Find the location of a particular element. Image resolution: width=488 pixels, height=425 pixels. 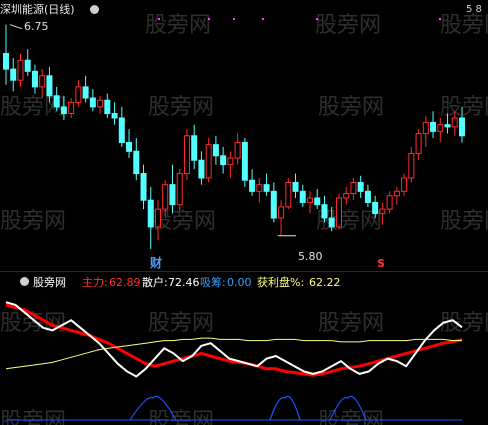

corner-label: 5 8 is located at coordinates (474, 9).